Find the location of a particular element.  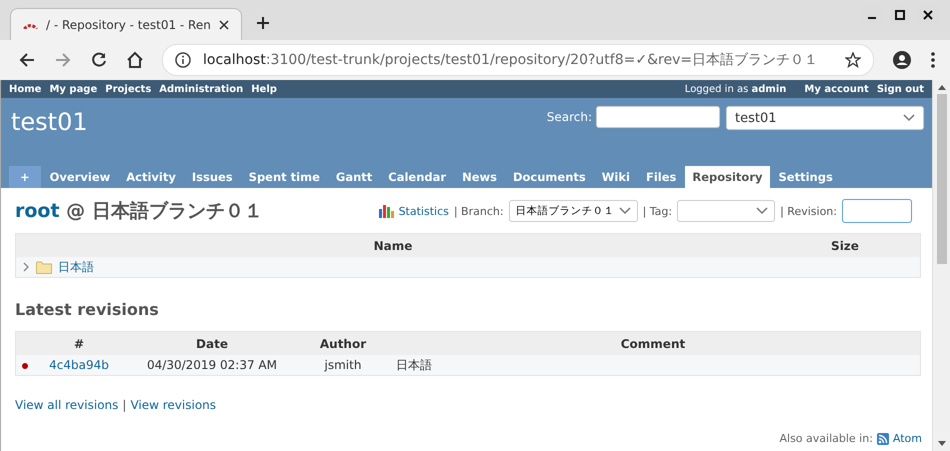

view-revisions-link: View revisions is located at coordinates (173, 405).